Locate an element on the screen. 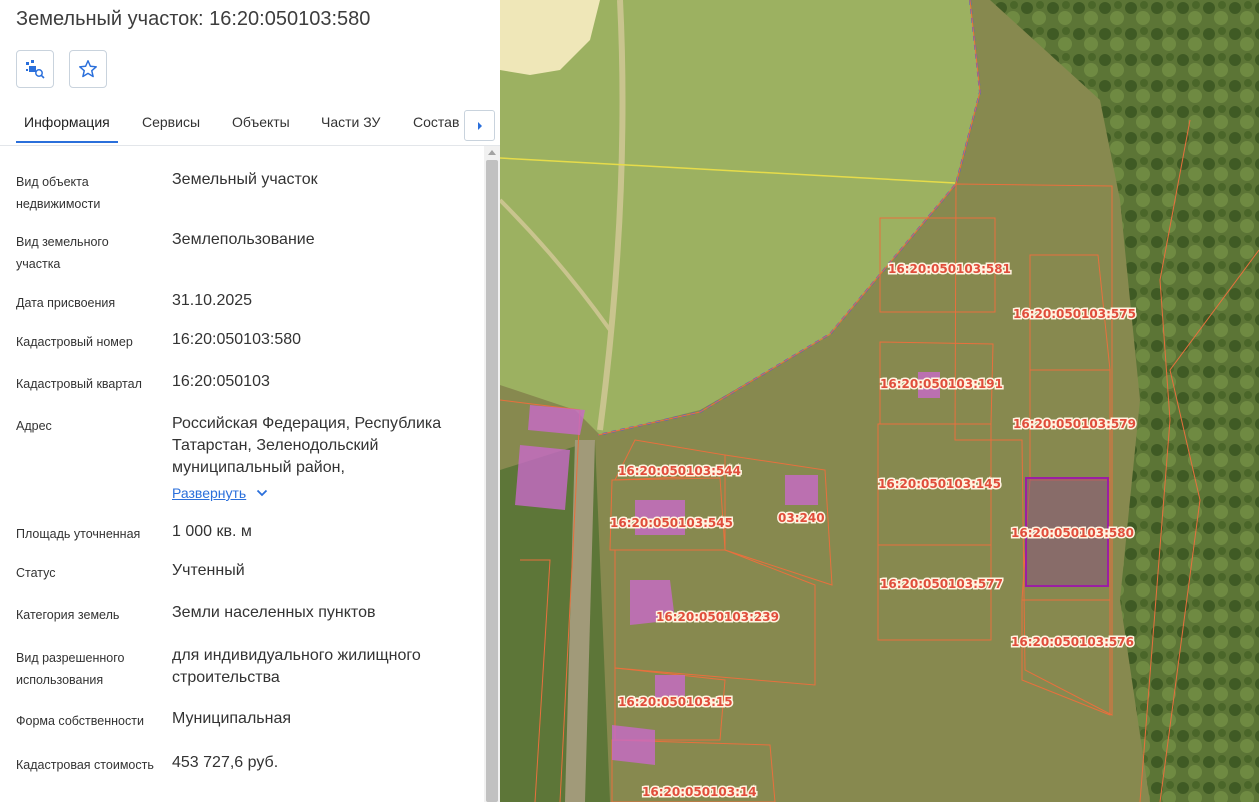 The width and height of the screenshot is (1259, 802). parcel-label: 16:20:050103:545 is located at coordinates (672, 523).